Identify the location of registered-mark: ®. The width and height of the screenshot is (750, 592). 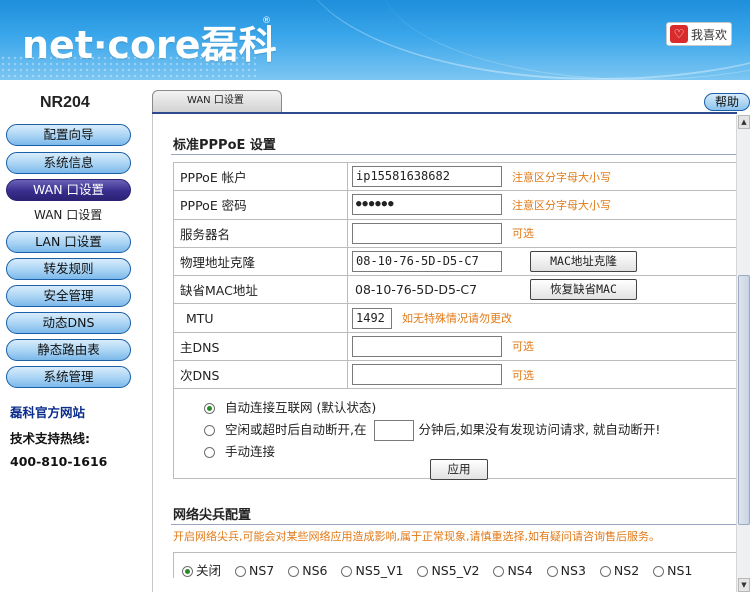
(266, 21).